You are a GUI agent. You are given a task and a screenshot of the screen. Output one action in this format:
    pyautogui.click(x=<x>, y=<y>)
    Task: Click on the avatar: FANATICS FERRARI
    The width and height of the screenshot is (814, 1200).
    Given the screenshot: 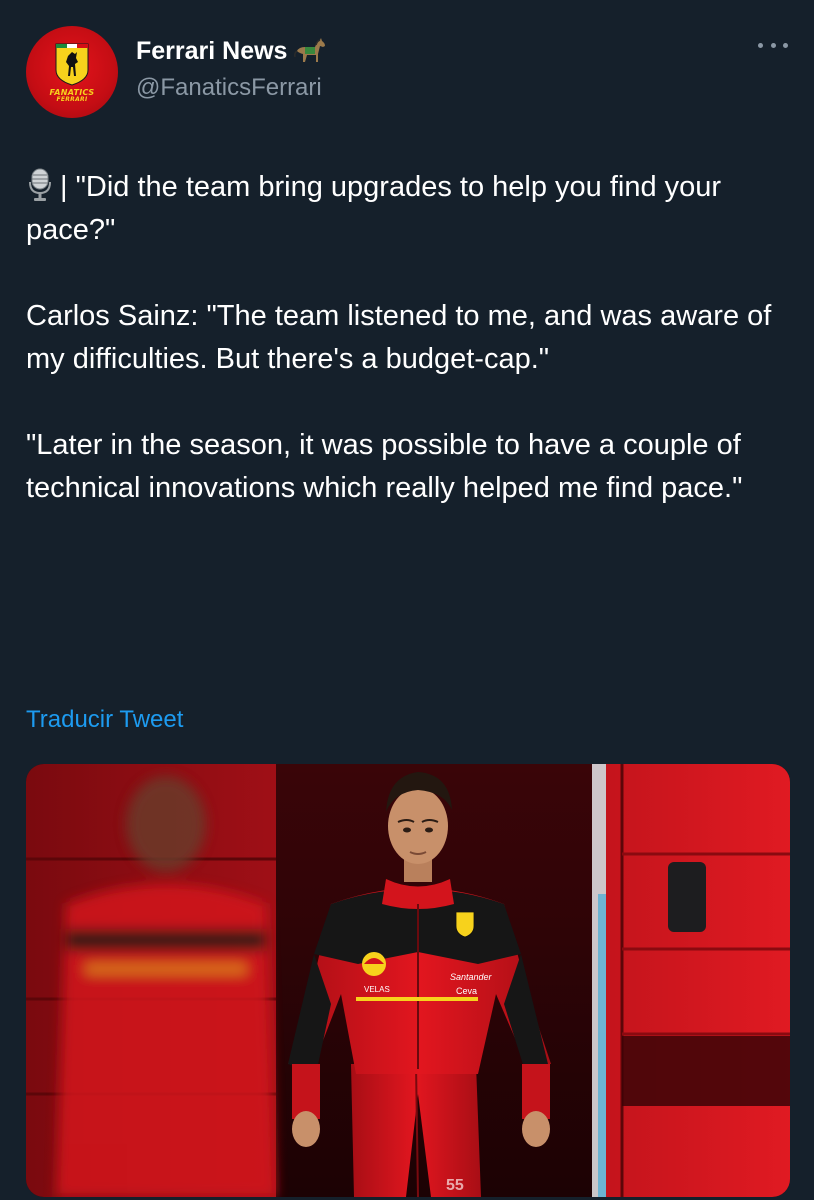 What is the action you would take?
    pyautogui.click(x=72, y=72)
    